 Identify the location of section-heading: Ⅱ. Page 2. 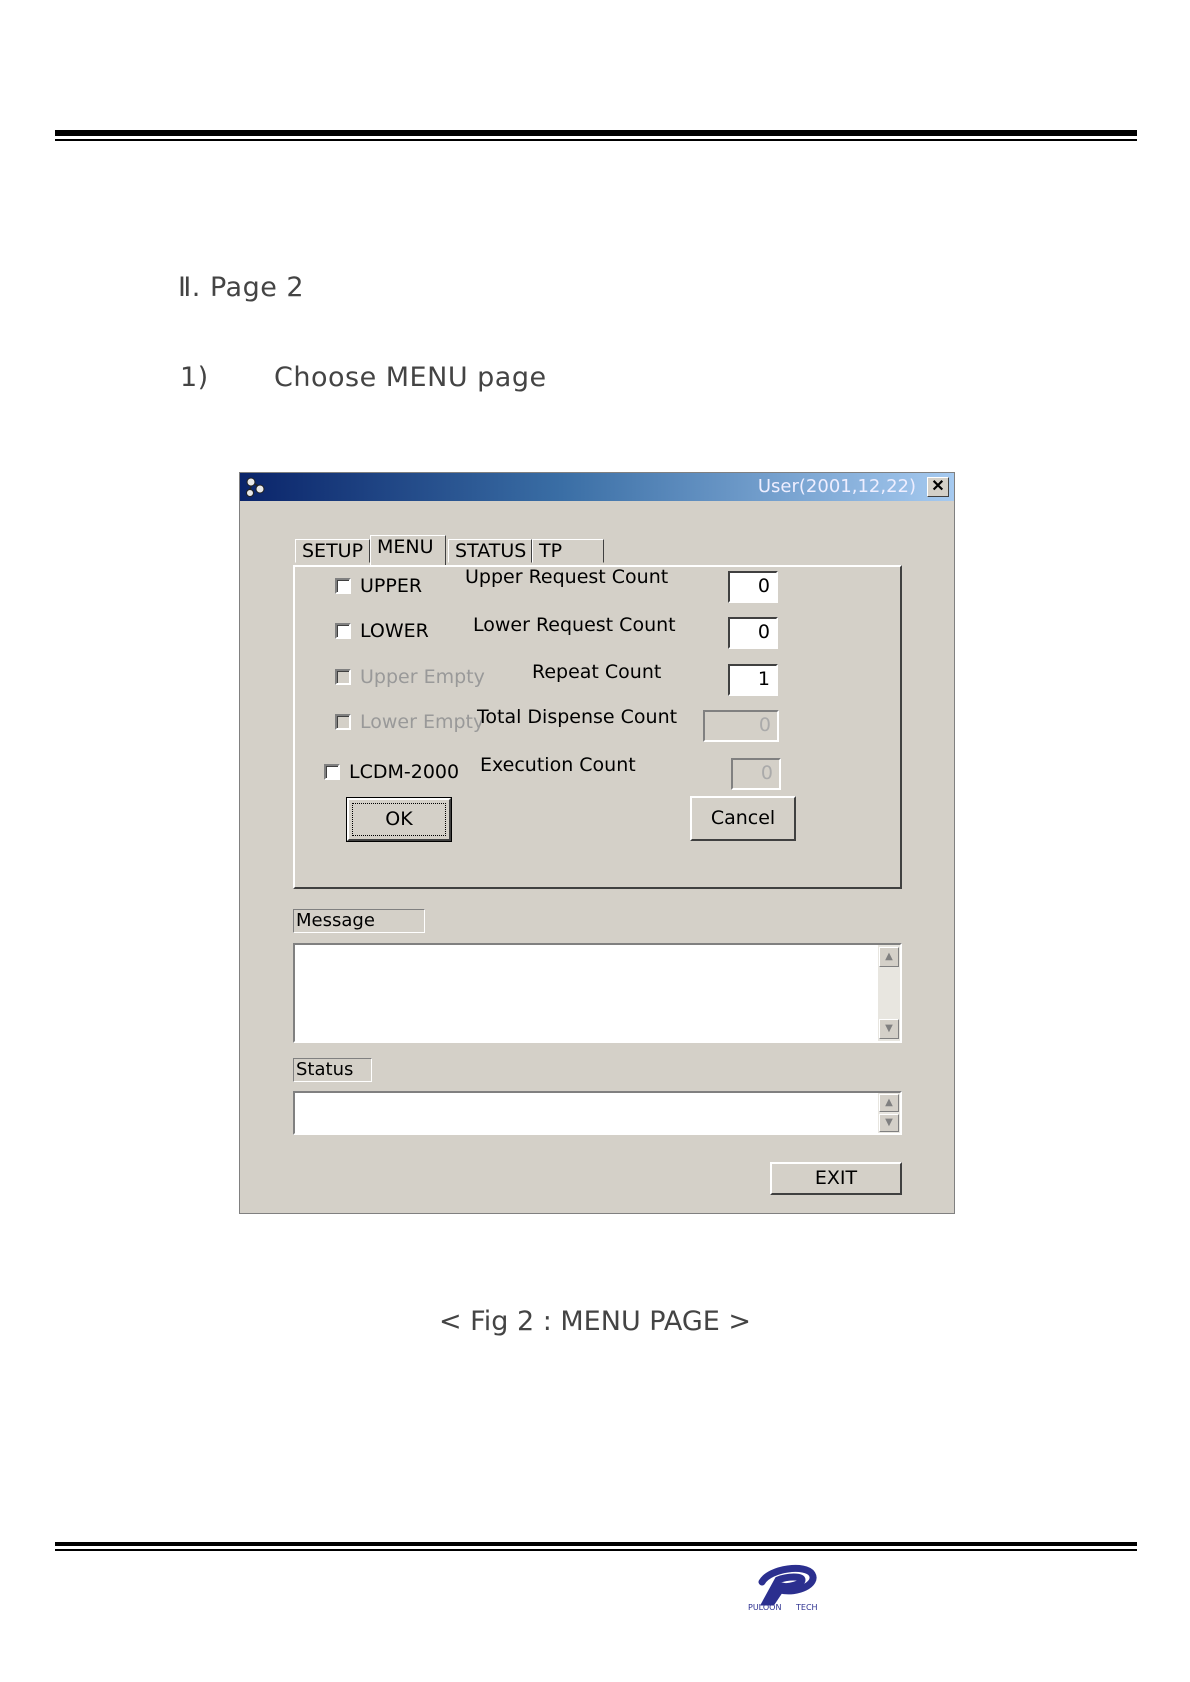
(241, 287).